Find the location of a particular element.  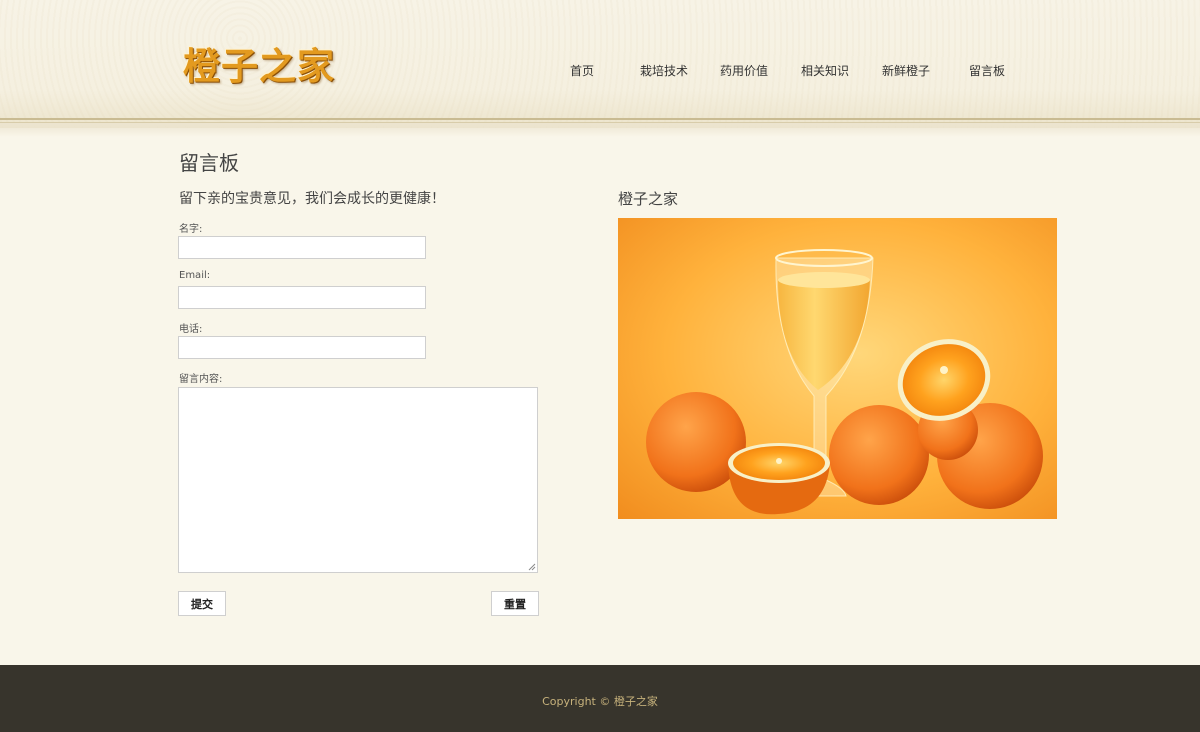

nav-item-guestbook: 留言板 is located at coordinates (987, 71).